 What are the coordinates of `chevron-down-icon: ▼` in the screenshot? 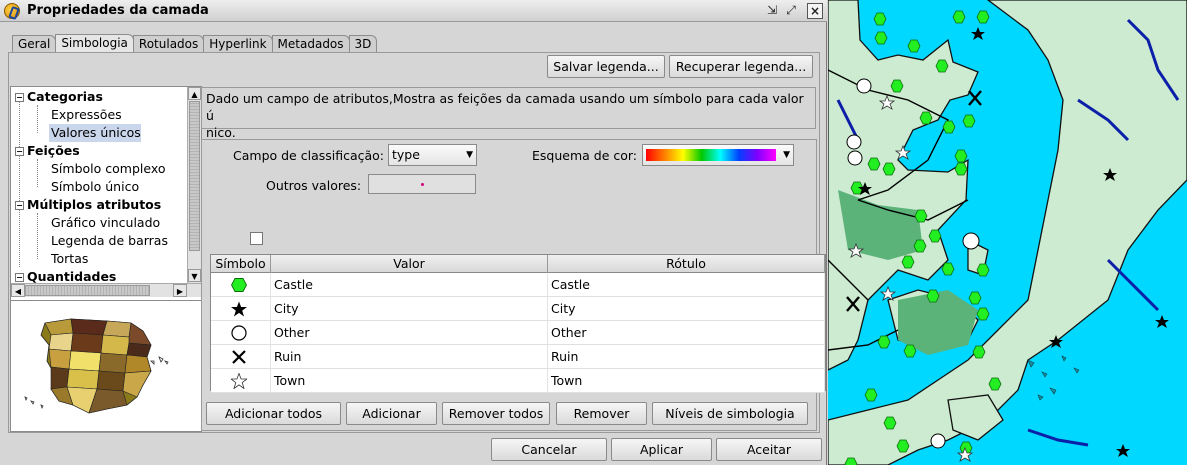 It's located at (786, 155).